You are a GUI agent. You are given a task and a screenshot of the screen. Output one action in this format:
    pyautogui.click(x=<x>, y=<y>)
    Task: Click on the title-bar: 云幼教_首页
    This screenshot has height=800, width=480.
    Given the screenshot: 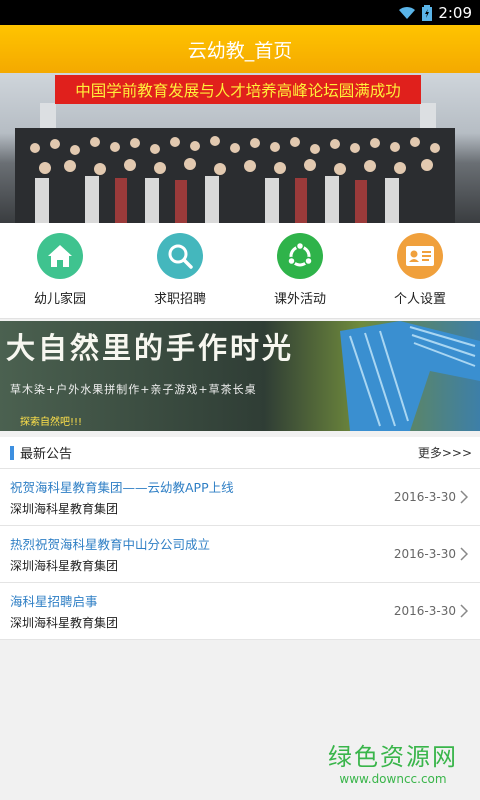 What is the action you would take?
    pyautogui.click(x=240, y=49)
    